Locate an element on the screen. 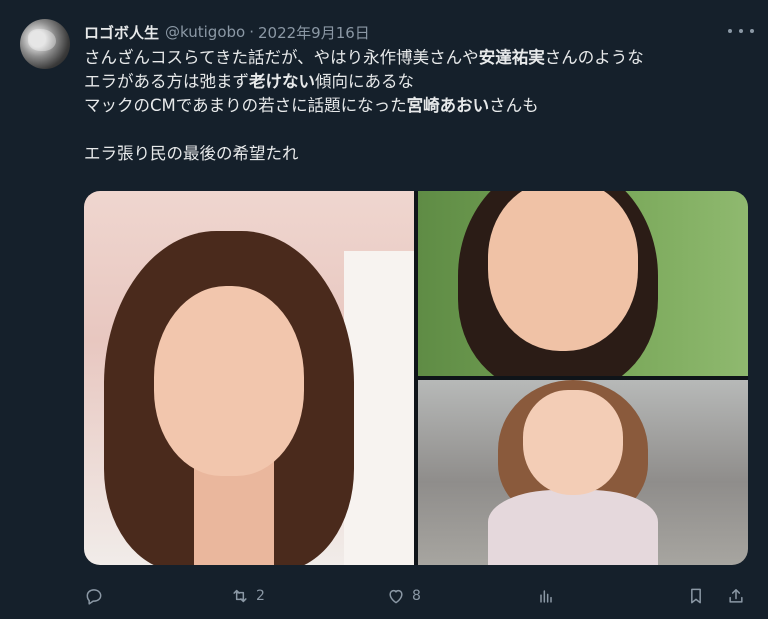  bookmark-button is located at coordinates (696, 596).